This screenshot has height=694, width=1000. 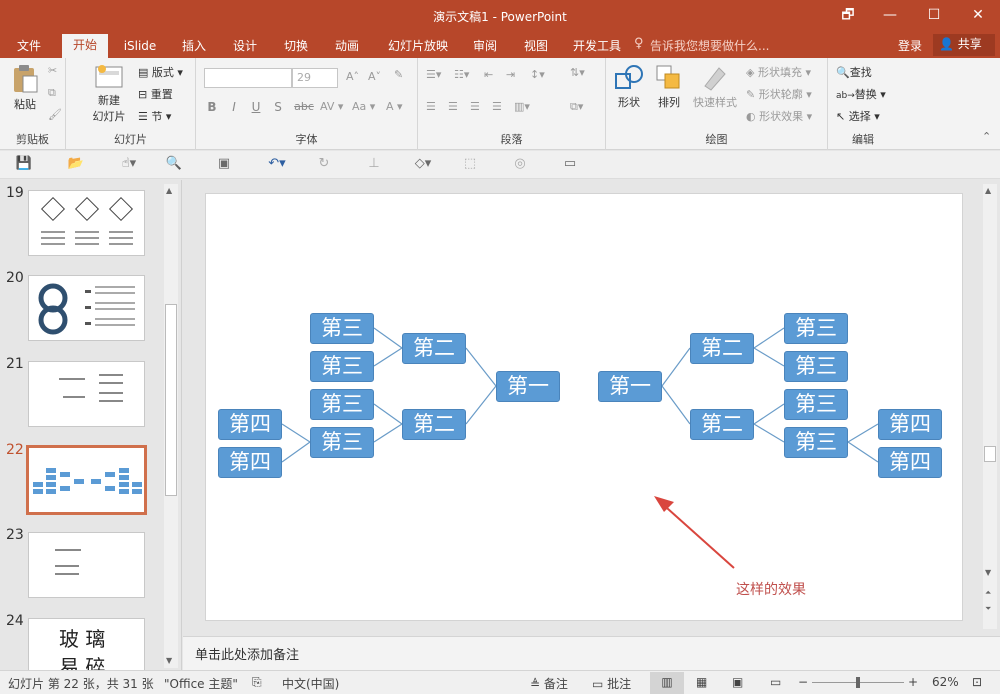 What do you see at coordinates (431, 106) in the screenshot?
I see `align-left-icon: ☰` at bounding box center [431, 106].